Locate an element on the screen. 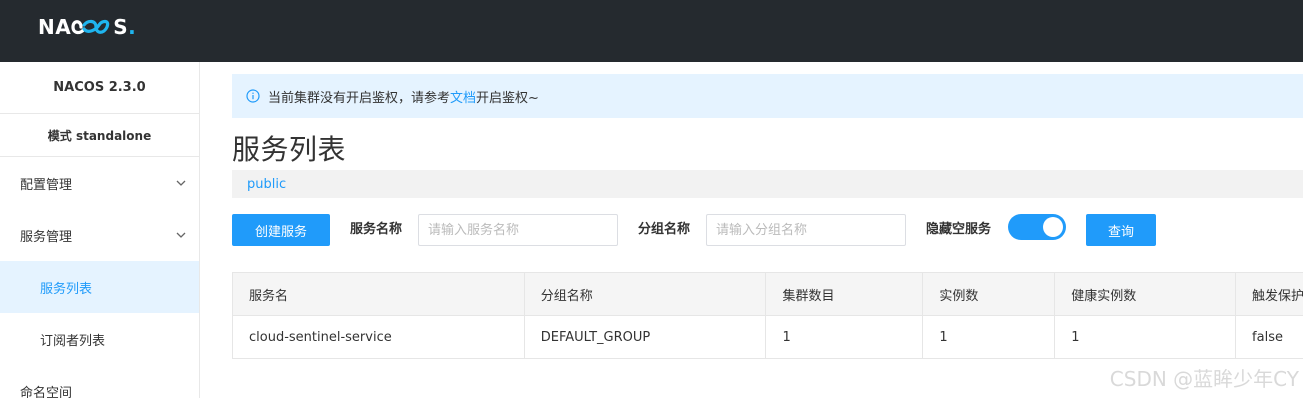 This screenshot has width=1303, height=398. cell-trigger-protection: false is located at coordinates (1269, 337).